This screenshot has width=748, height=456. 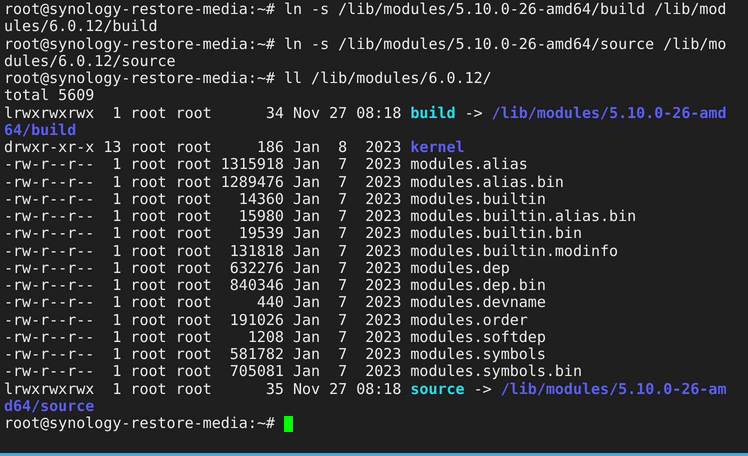 What do you see at coordinates (248, 79) in the screenshot?
I see `terminal-line: root@synology-restore-media:~# ll /lib/modules/6.0.12/` at bounding box center [248, 79].